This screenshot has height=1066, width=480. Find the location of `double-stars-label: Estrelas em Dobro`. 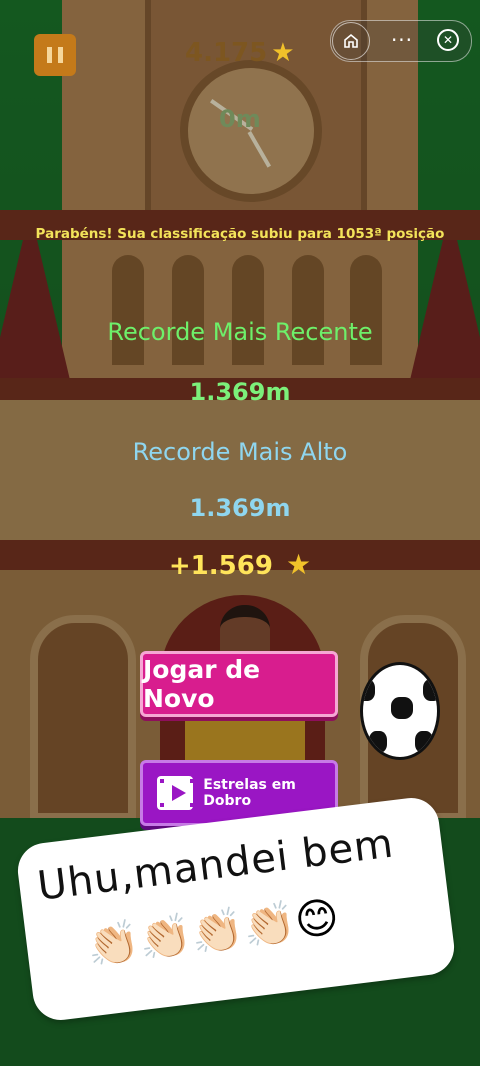

double-stars-label: Estrelas em Dobro is located at coordinates (249, 793).